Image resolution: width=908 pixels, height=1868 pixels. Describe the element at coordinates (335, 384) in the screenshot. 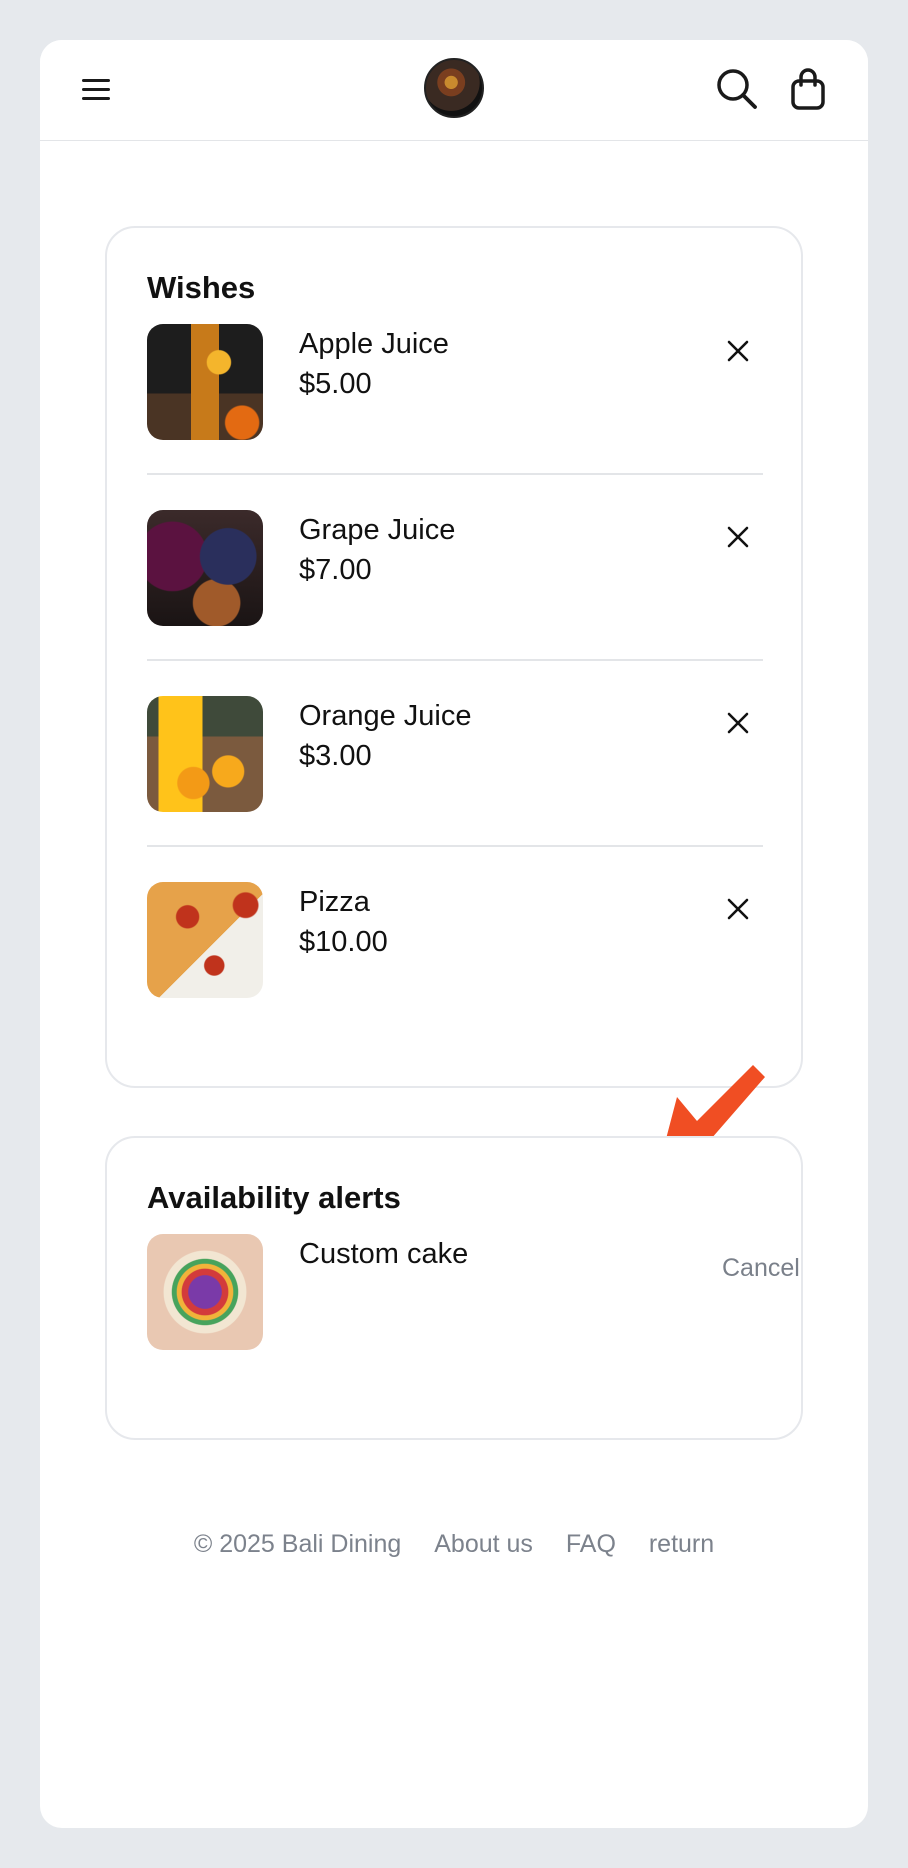

I see `item-price: $5.00` at that location.